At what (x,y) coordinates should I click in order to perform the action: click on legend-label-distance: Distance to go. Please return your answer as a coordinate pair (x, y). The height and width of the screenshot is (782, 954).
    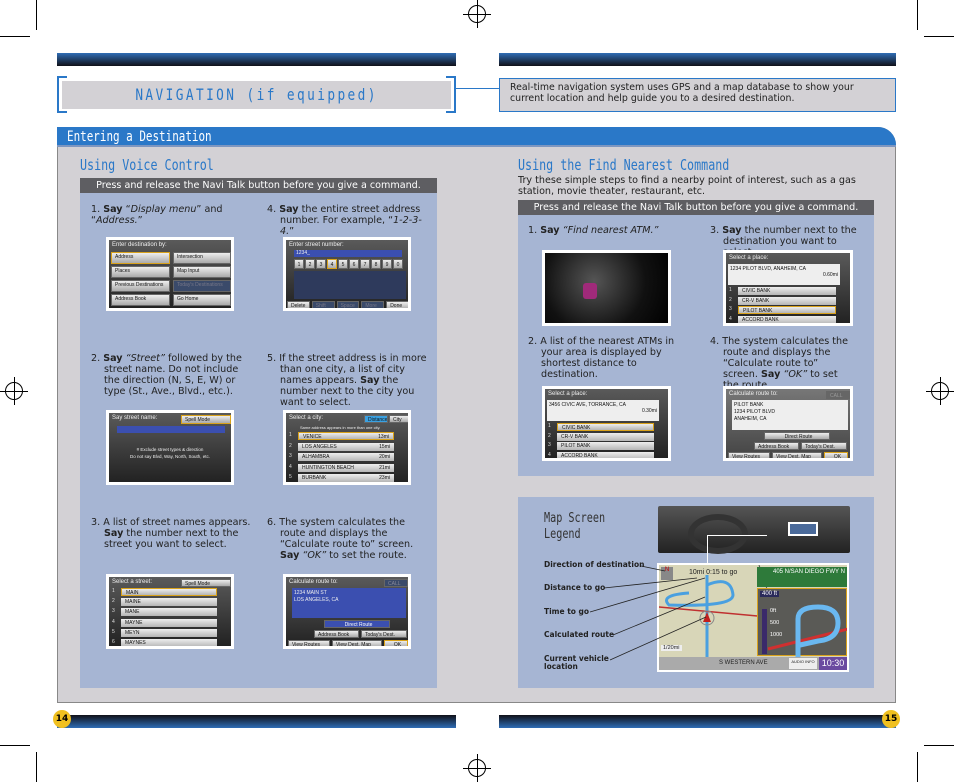
    Looking at the image, I should click on (575, 587).